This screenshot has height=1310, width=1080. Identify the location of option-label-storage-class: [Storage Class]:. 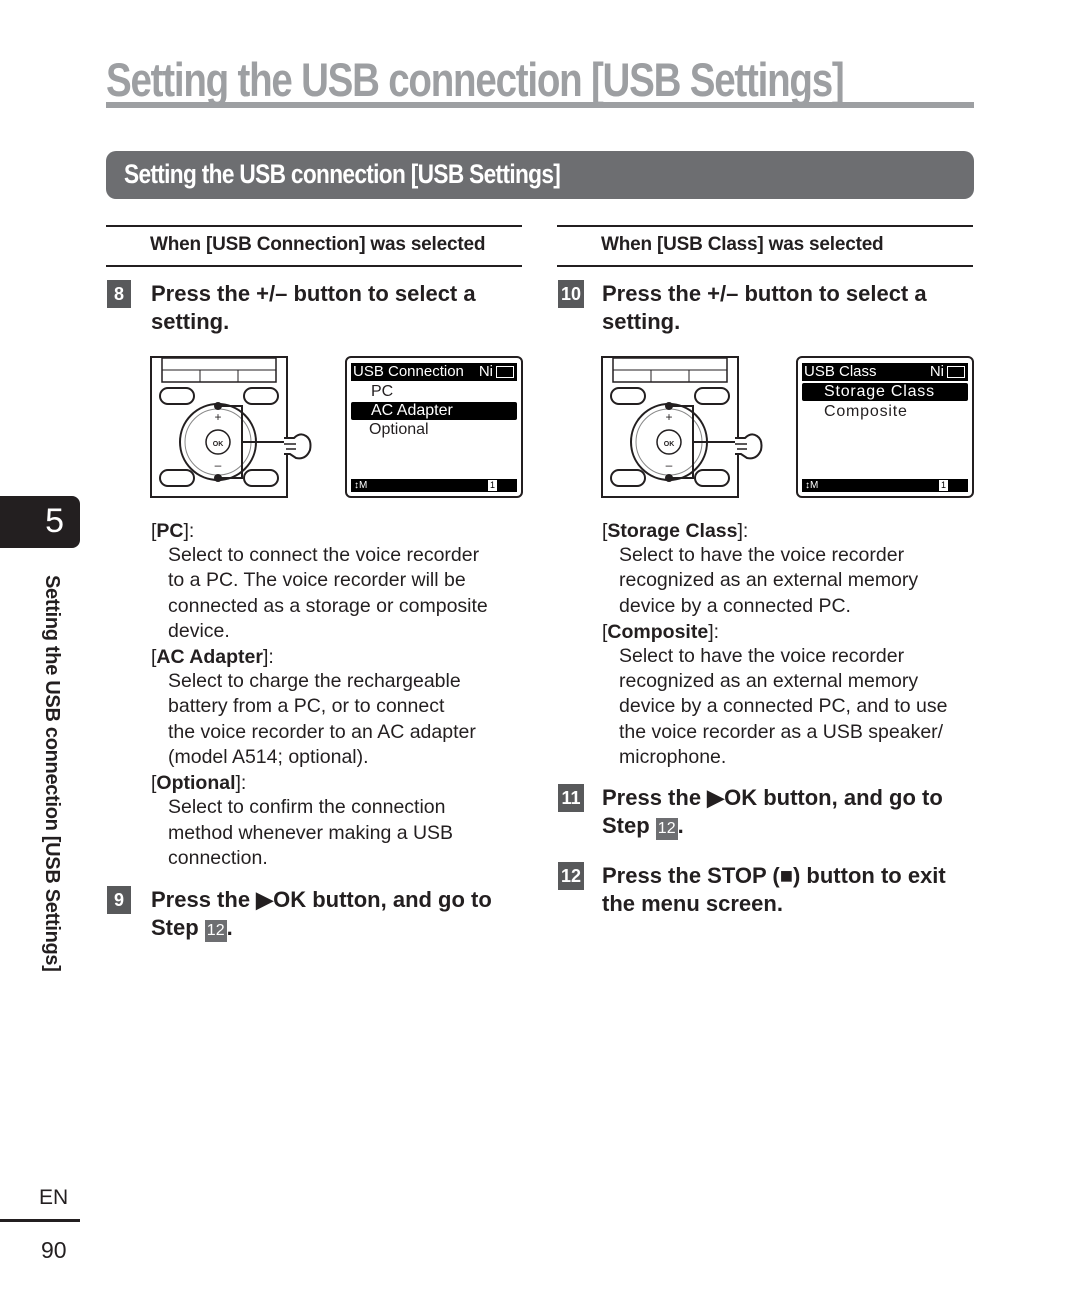
(675, 531).